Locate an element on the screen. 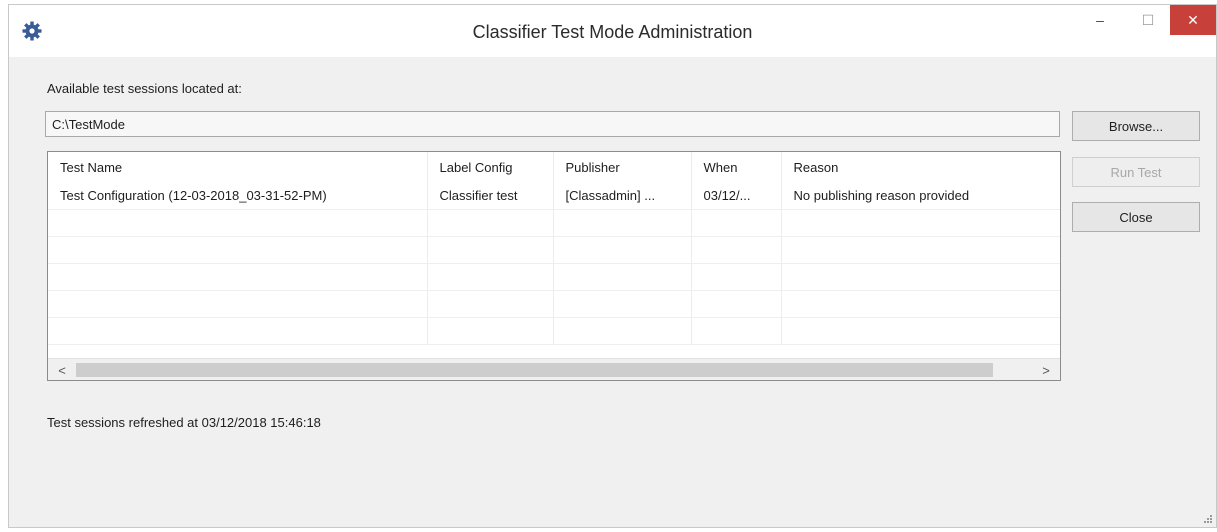 Image resolution: width=1217 pixels, height=532 pixels. minimize-button: – is located at coordinates (1100, 20).